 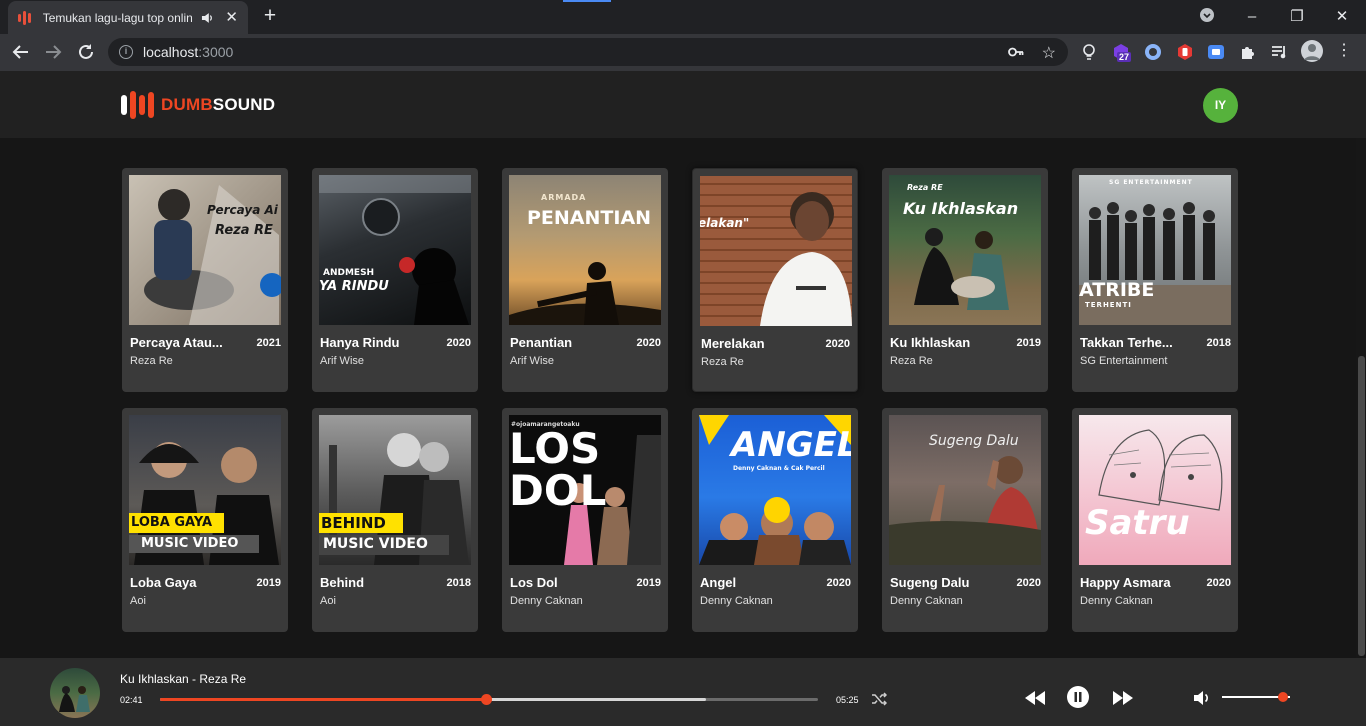 What do you see at coordinates (1049, 53) in the screenshot?
I see `bookmark-star-icon: ☆` at bounding box center [1049, 53].